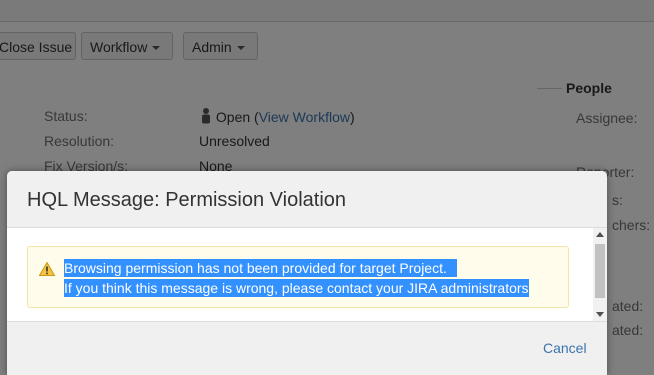 The image size is (654, 375). Describe the element at coordinates (565, 348) in the screenshot. I see `cancel-button: Cancel` at that location.